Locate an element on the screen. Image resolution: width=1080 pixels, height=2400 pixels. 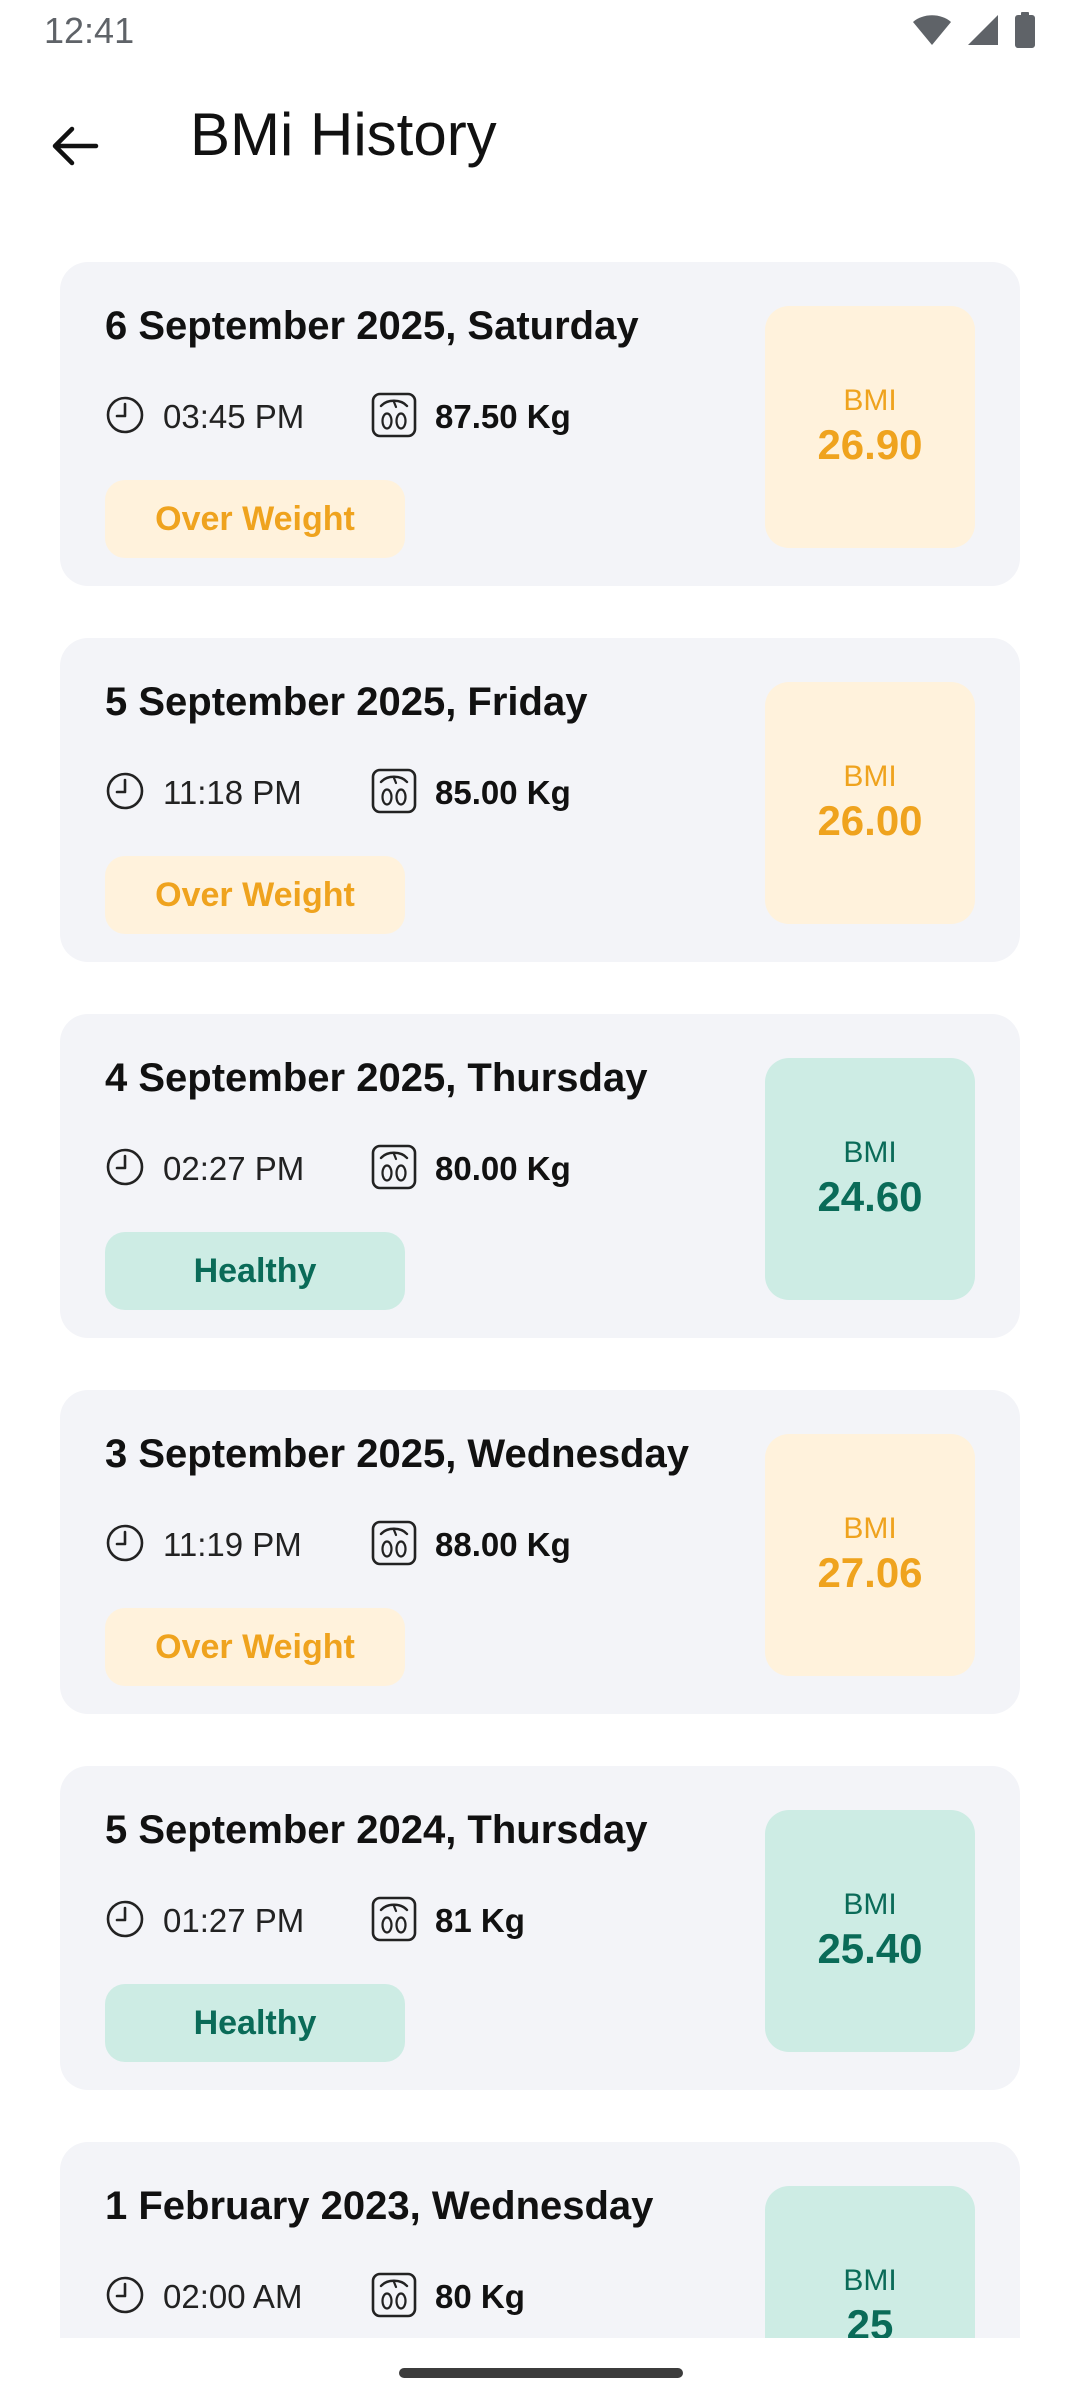
bmi-value-box: BMI 26.90 is located at coordinates (870, 427).